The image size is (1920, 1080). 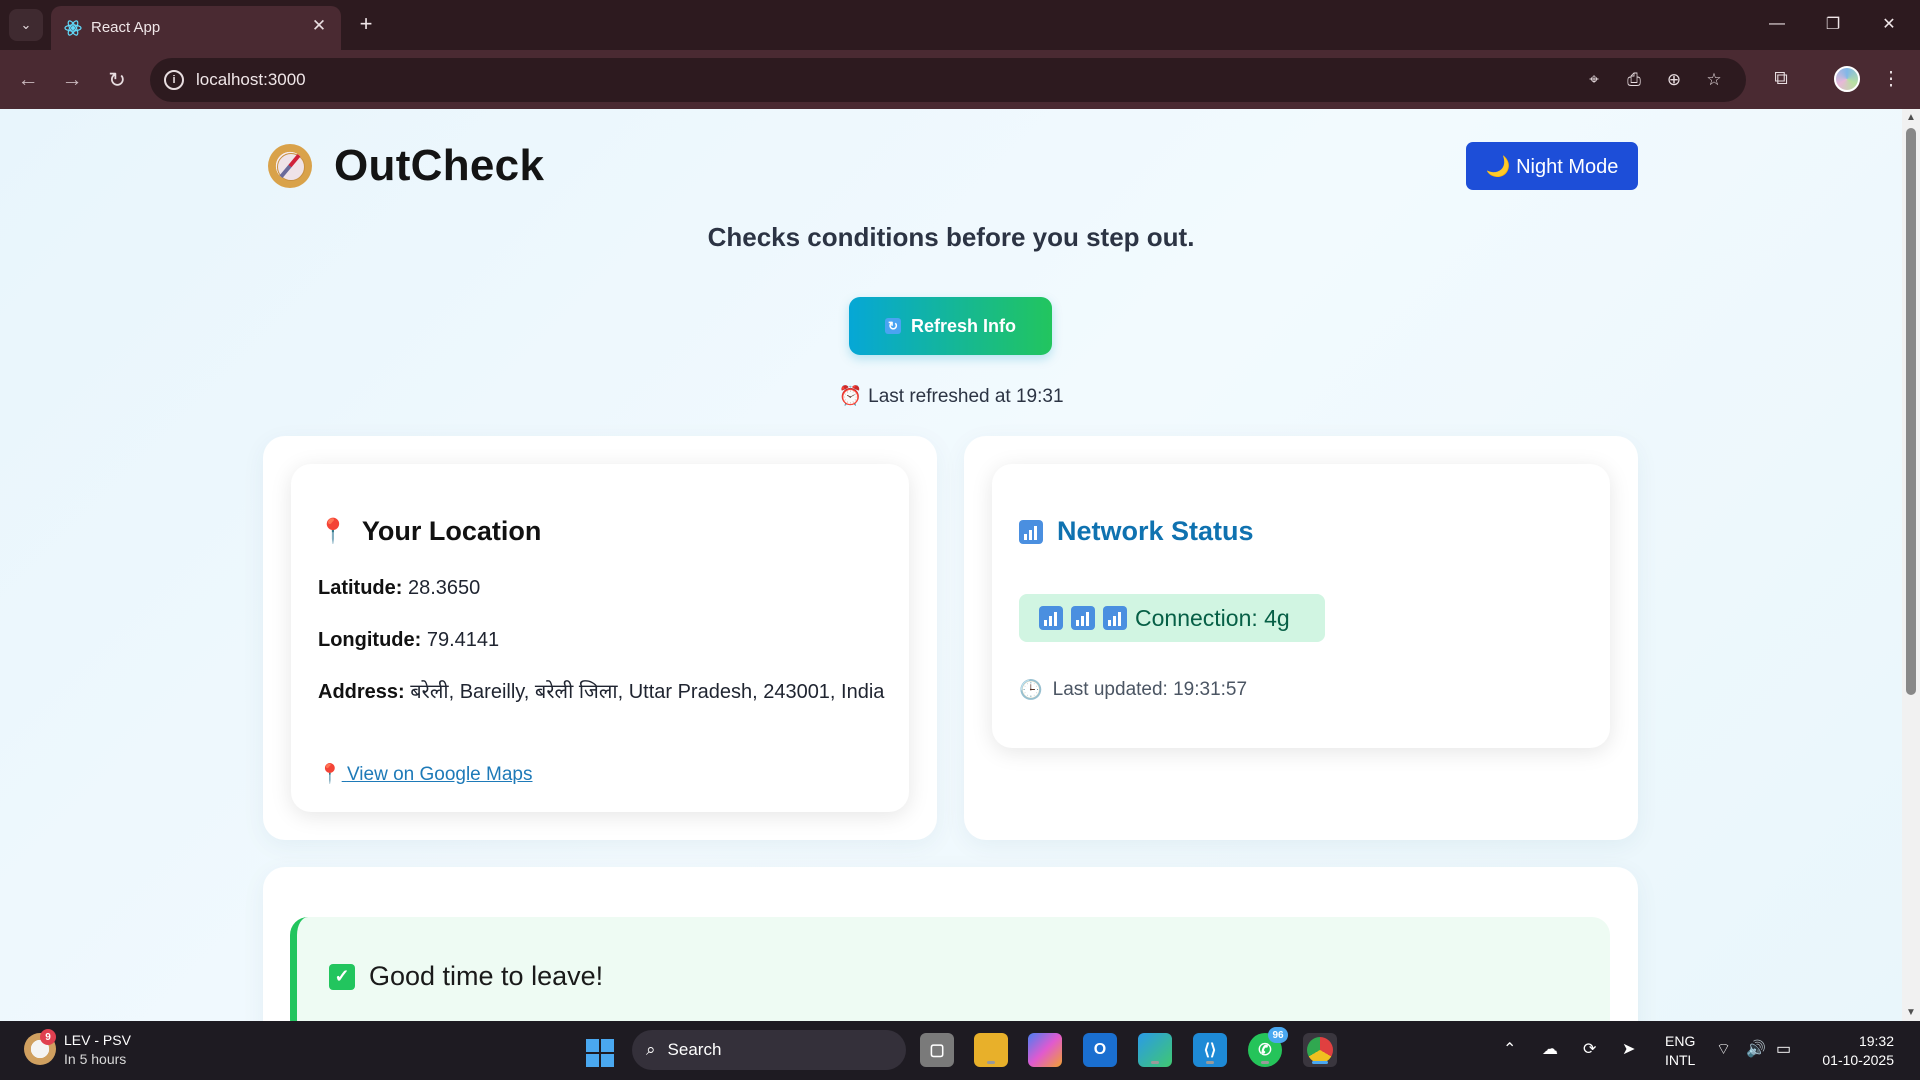 What do you see at coordinates (1594, 80) in the screenshot?
I see `location-icon: ⌖` at bounding box center [1594, 80].